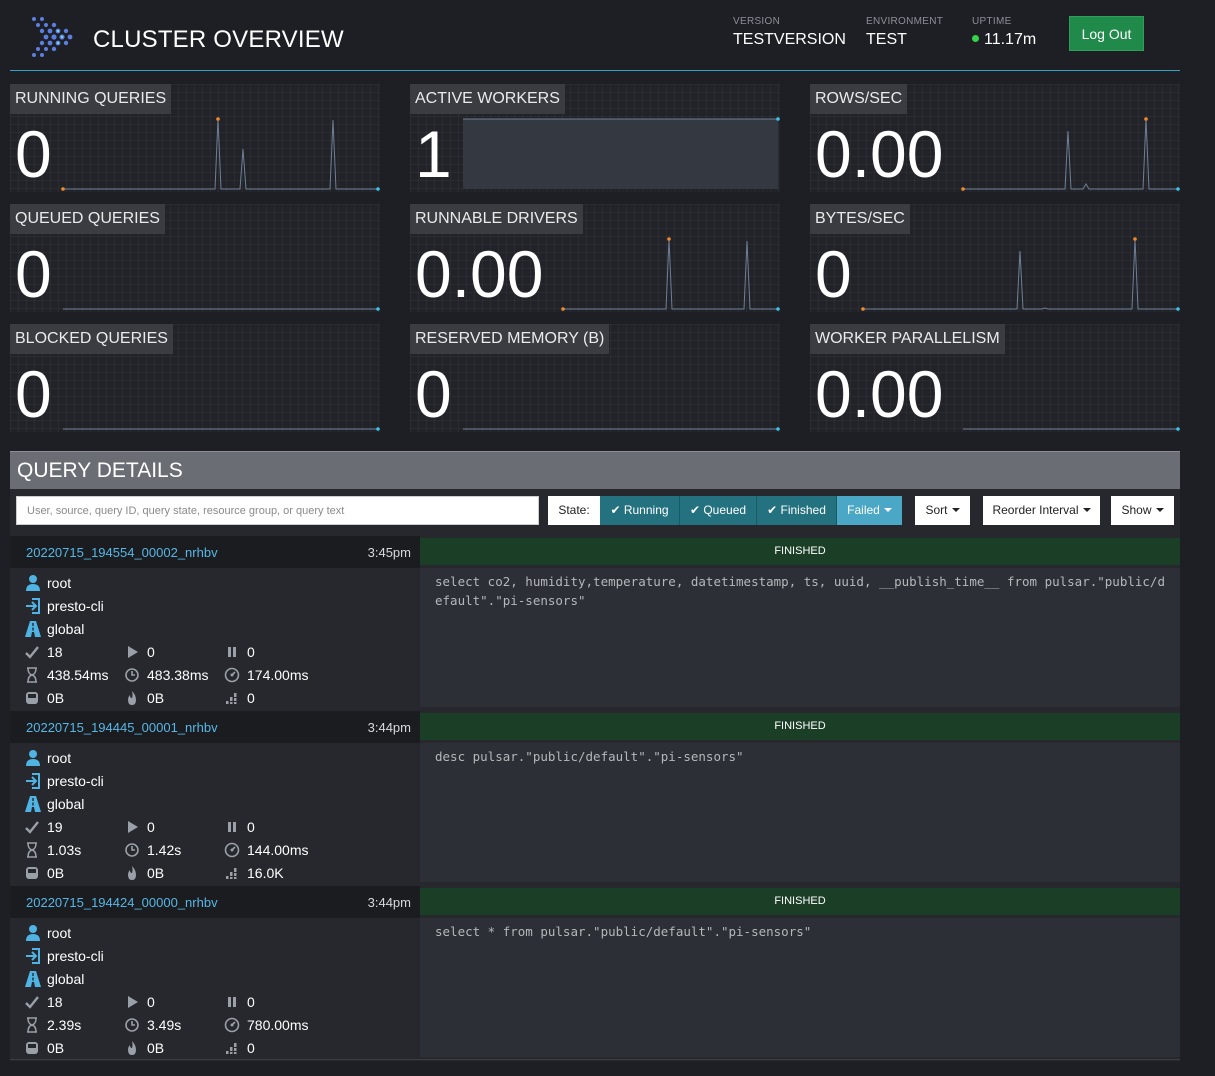 This screenshot has height=1076, width=1215. Describe the element at coordinates (942, 510) in the screenshot. I see `sort-dropdown: Sort` at that location.